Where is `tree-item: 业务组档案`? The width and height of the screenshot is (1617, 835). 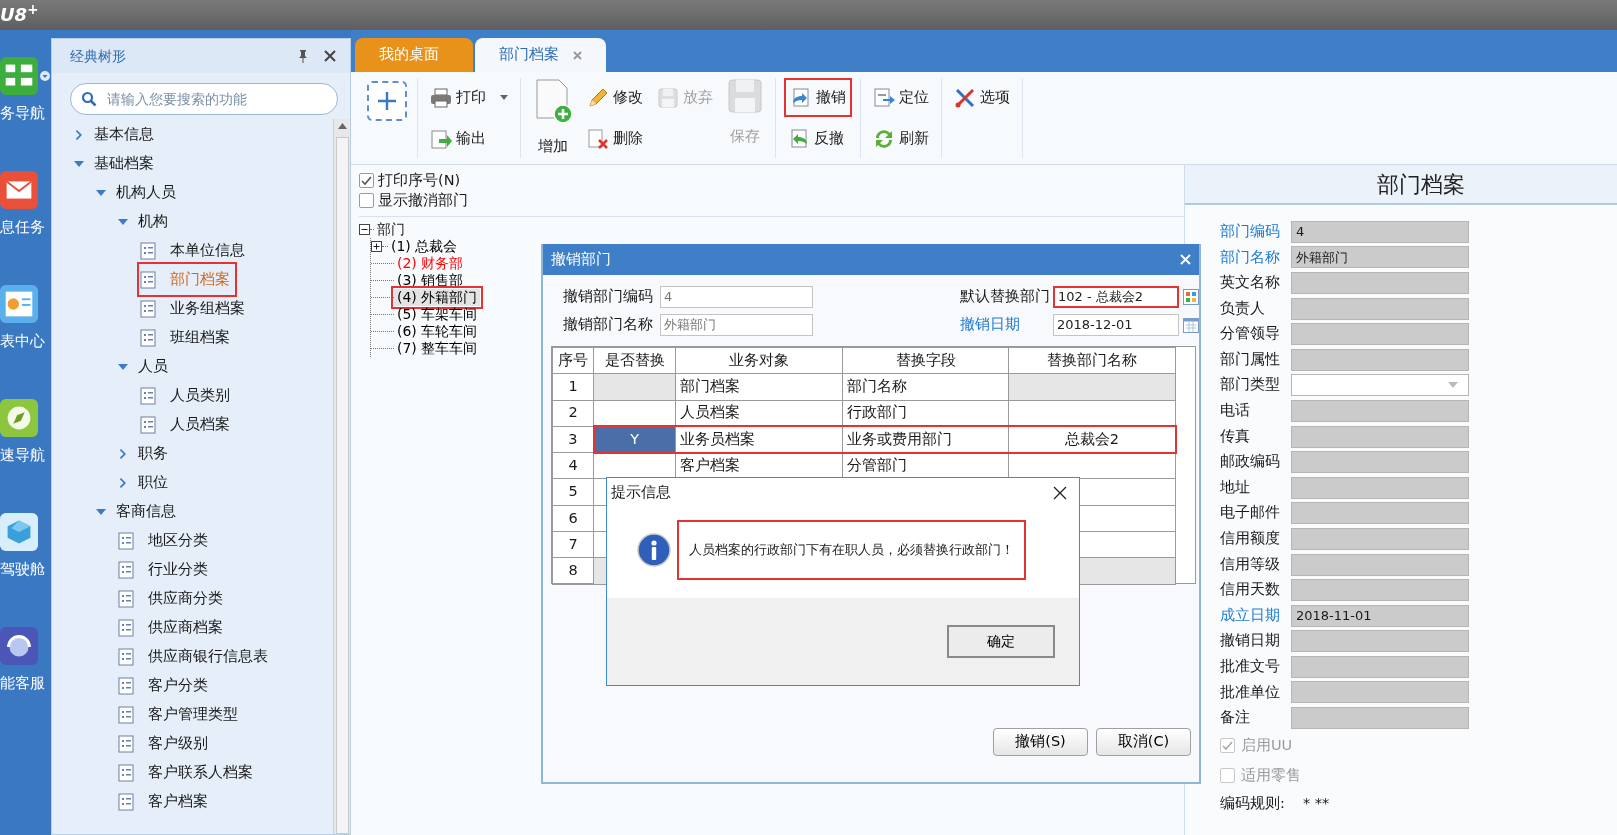
tree-item: 业务组档案 is located at coordinates (192, 308).